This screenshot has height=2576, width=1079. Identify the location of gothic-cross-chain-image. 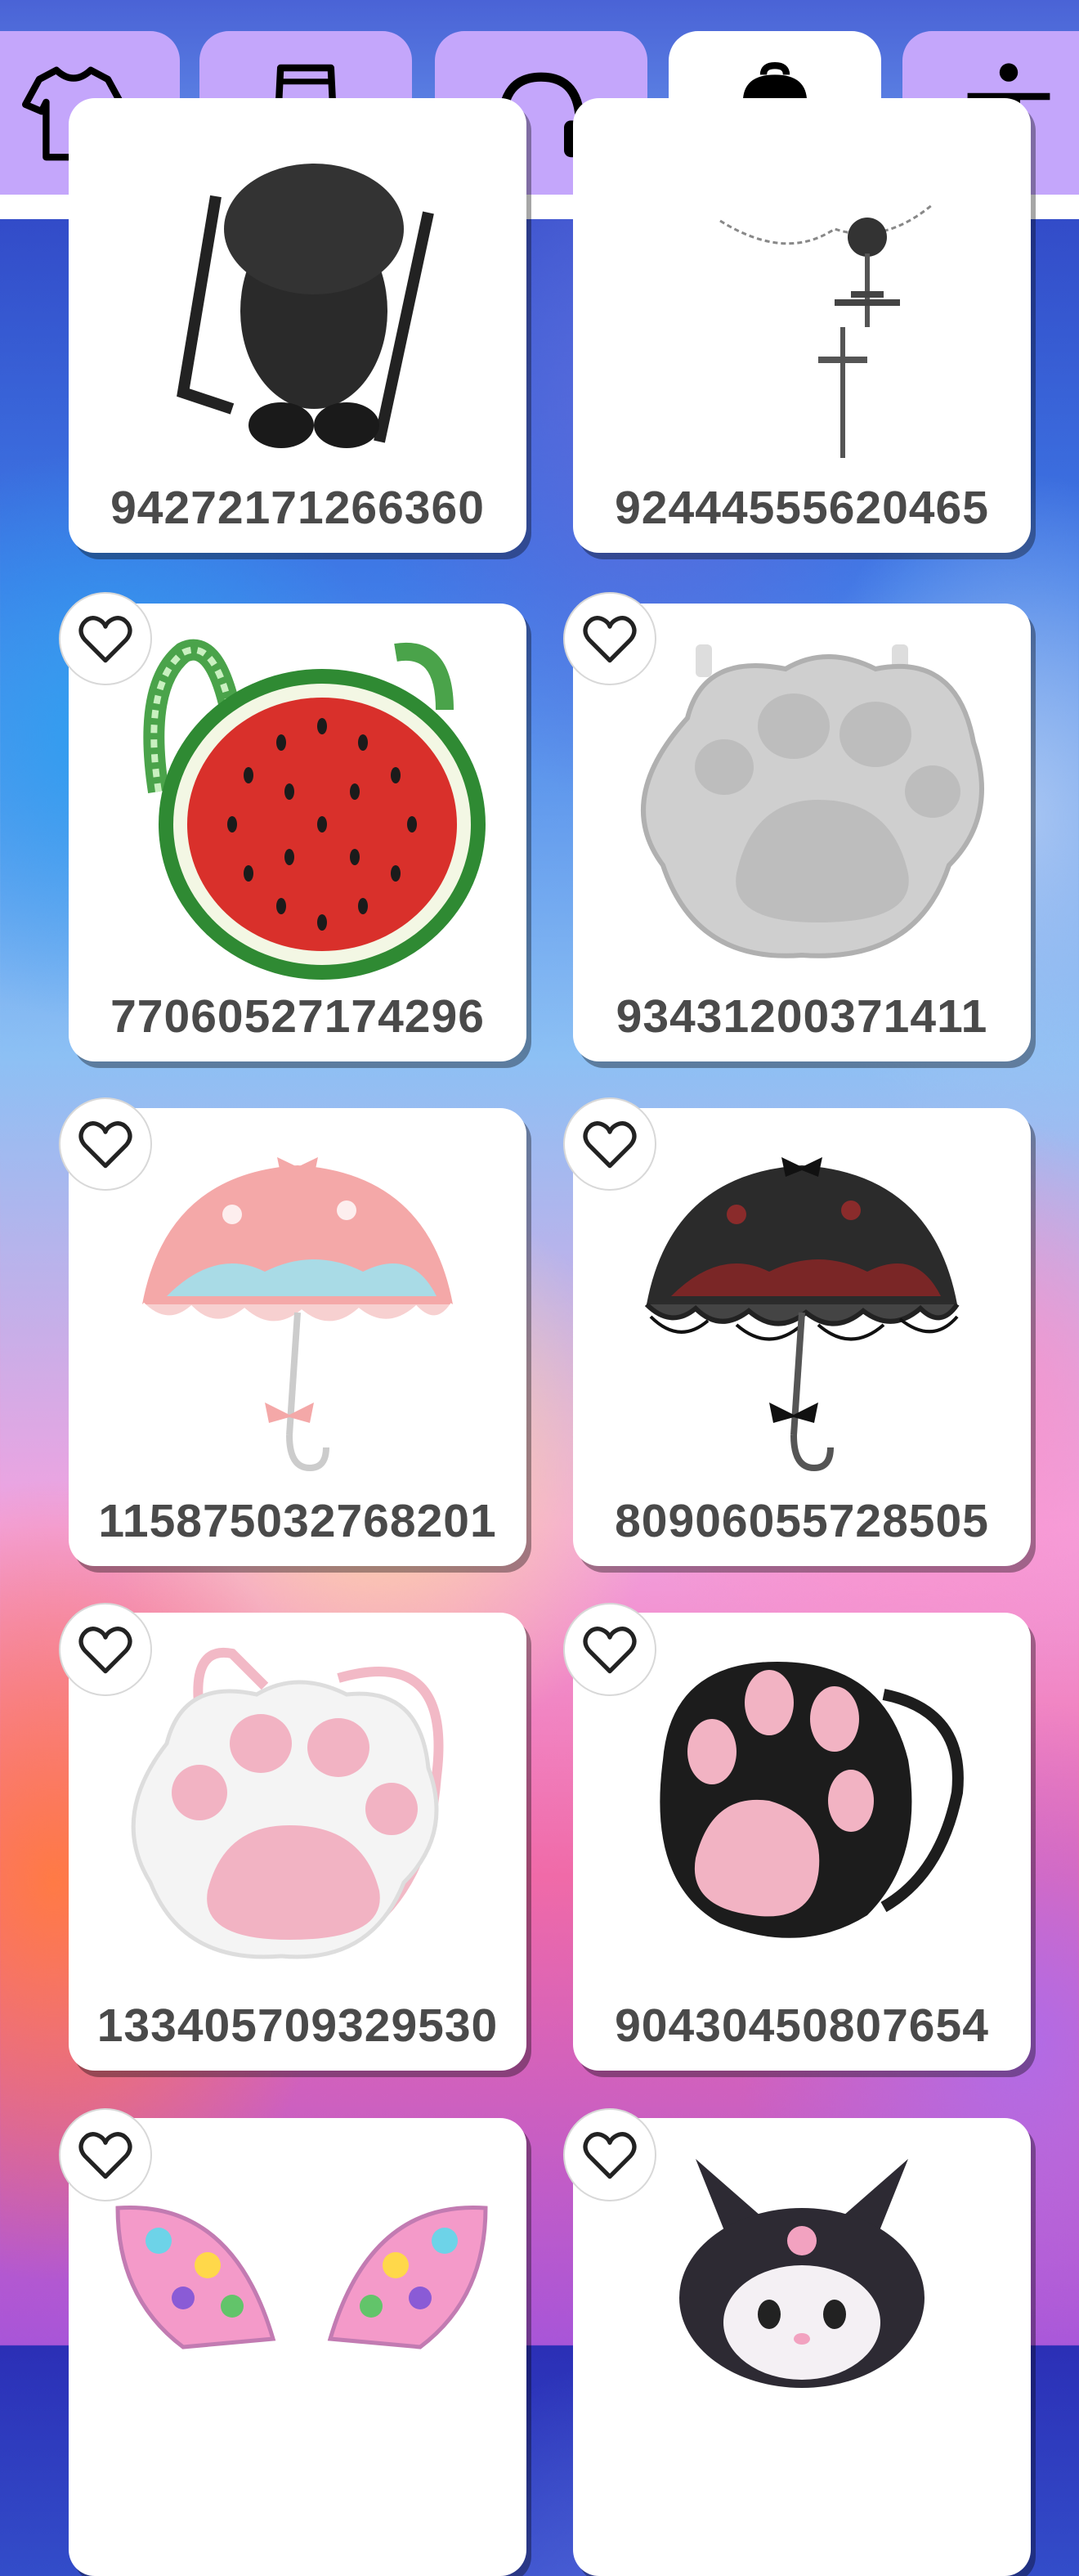
(826, 330).